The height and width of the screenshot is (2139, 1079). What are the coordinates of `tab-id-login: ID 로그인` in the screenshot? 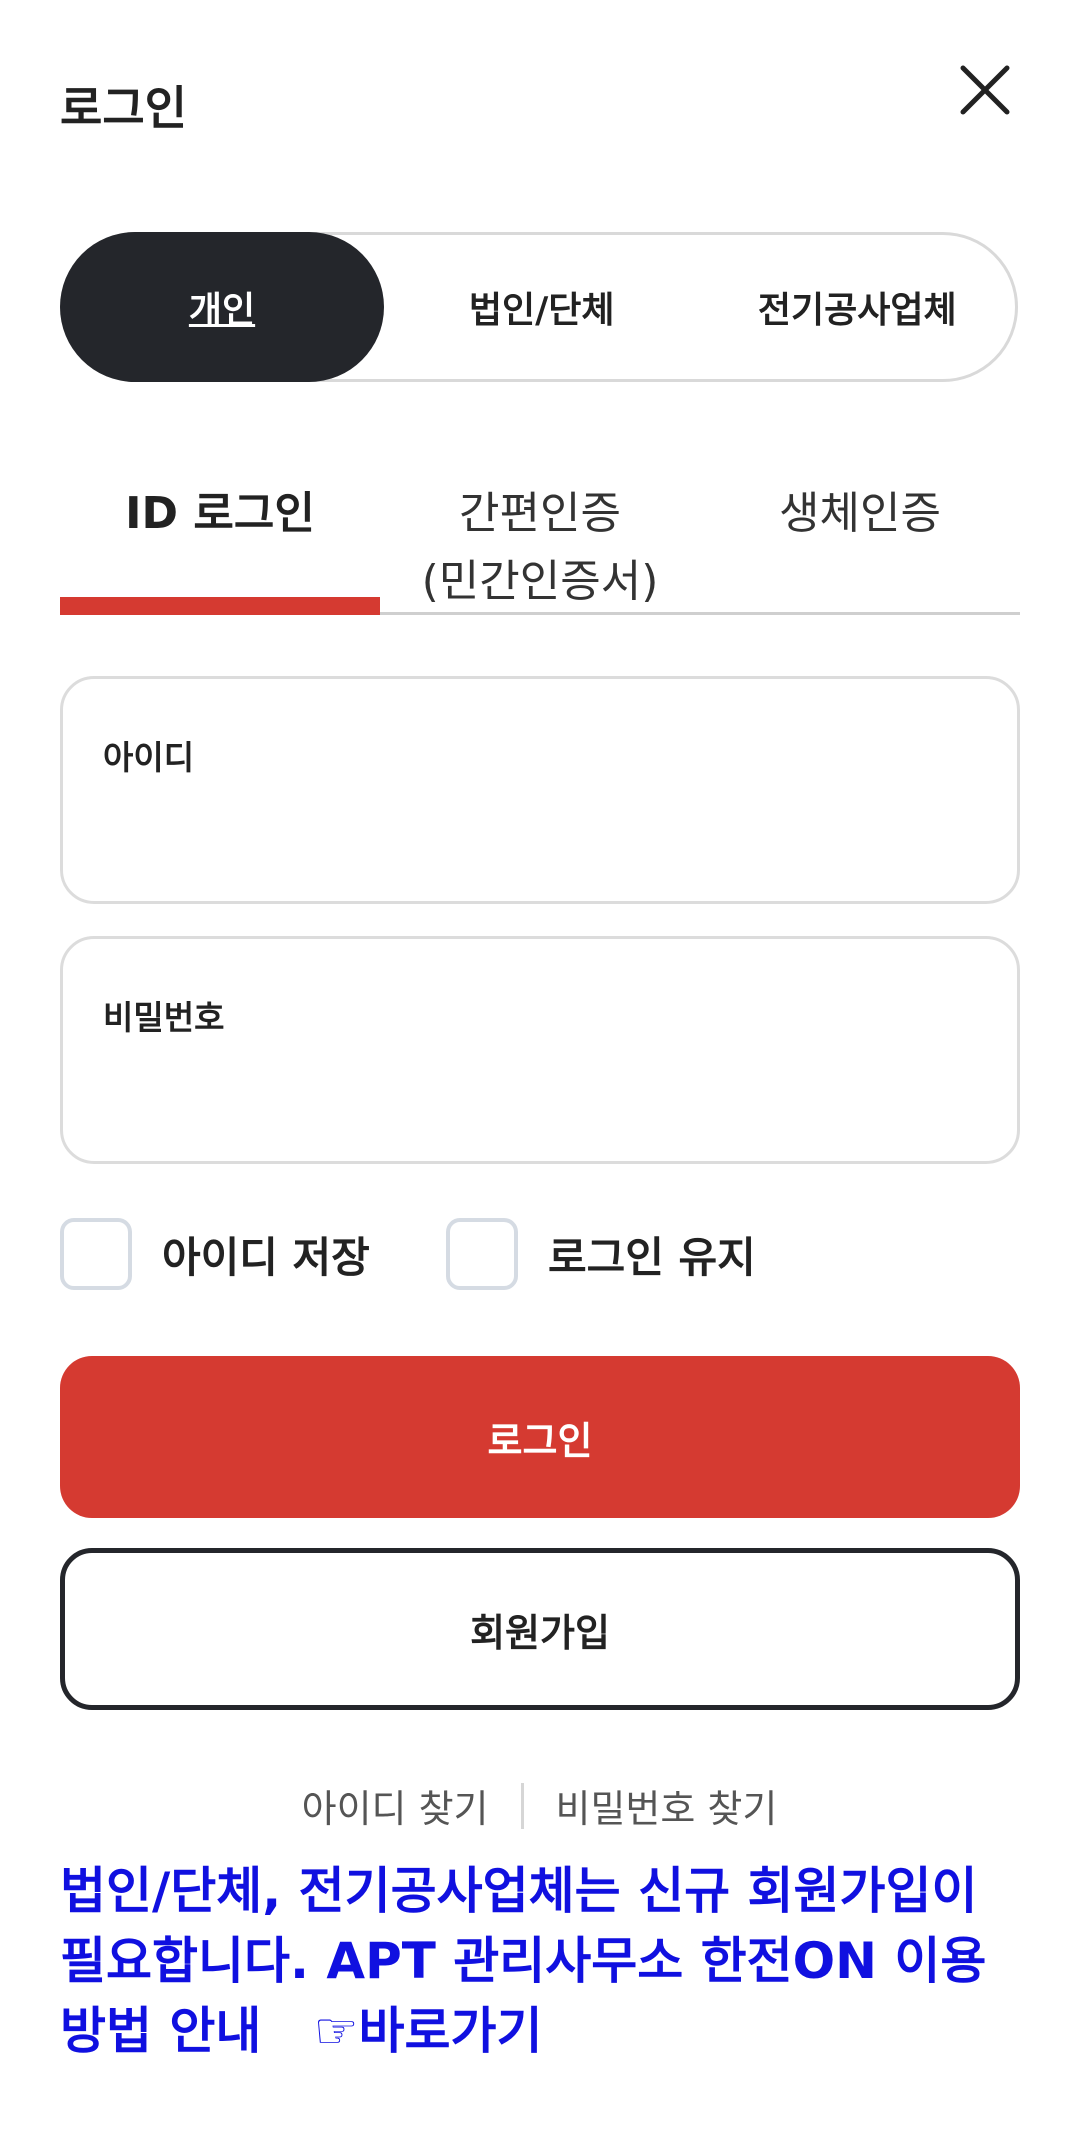 It's located at (220, 542).